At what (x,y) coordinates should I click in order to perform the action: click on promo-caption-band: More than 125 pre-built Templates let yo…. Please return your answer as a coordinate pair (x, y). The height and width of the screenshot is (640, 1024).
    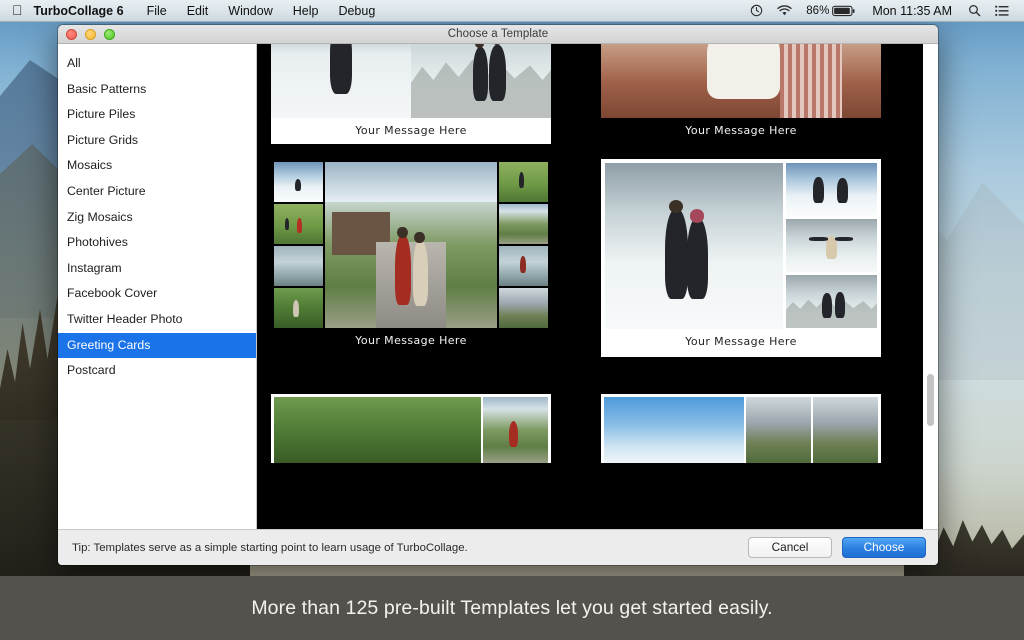
    Looking at the image, I should click on (512, 608).